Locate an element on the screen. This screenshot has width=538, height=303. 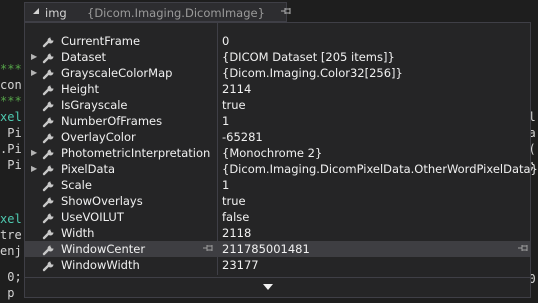
property-row: NumberOfFrames 1 is located at coordinates (277, 121).